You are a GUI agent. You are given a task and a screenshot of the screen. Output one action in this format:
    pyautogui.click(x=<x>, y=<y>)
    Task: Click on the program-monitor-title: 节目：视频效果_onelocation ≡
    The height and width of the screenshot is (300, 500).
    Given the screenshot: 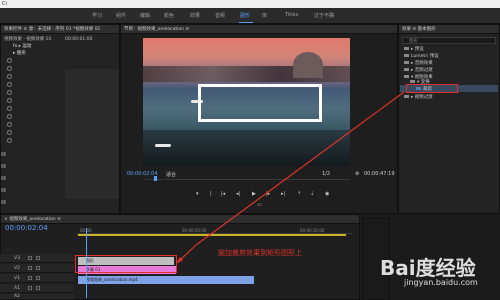 What is the action you would take?
    pyautogui.click(x=259, y=29)
    